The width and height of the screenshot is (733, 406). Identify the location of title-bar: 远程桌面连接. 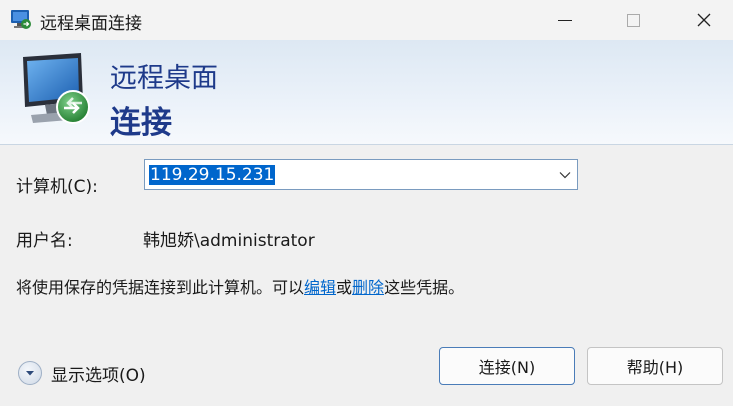
(366, 20).